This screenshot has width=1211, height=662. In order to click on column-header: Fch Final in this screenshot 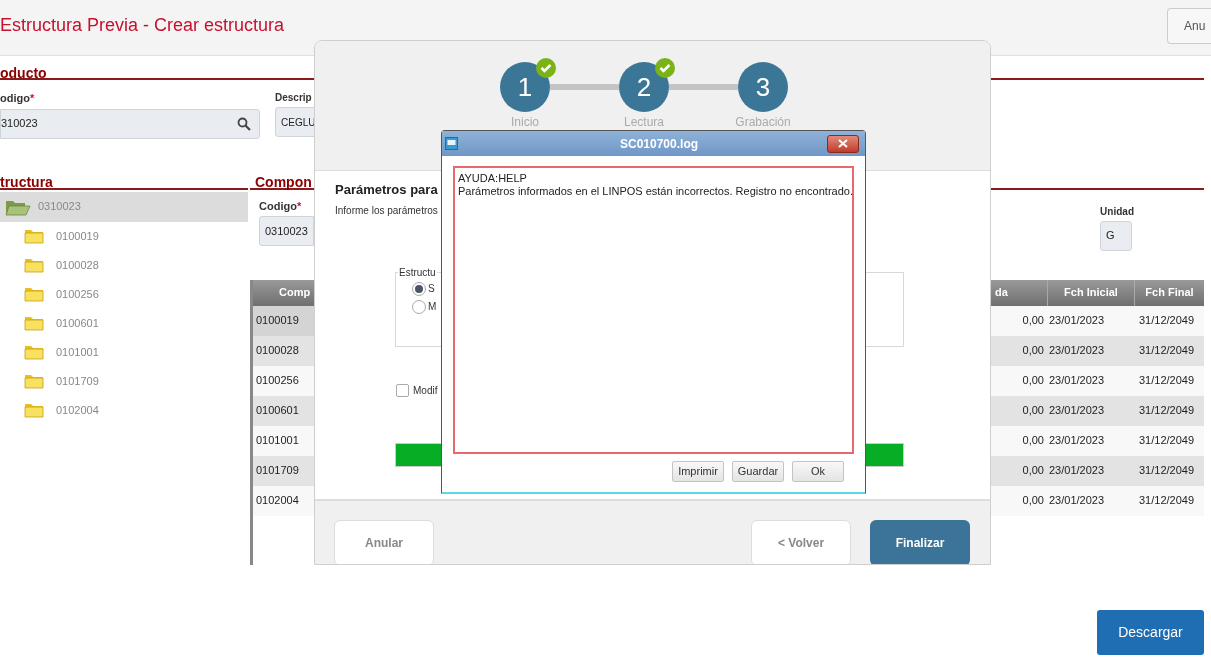, I will do `click(1169, 292)`.